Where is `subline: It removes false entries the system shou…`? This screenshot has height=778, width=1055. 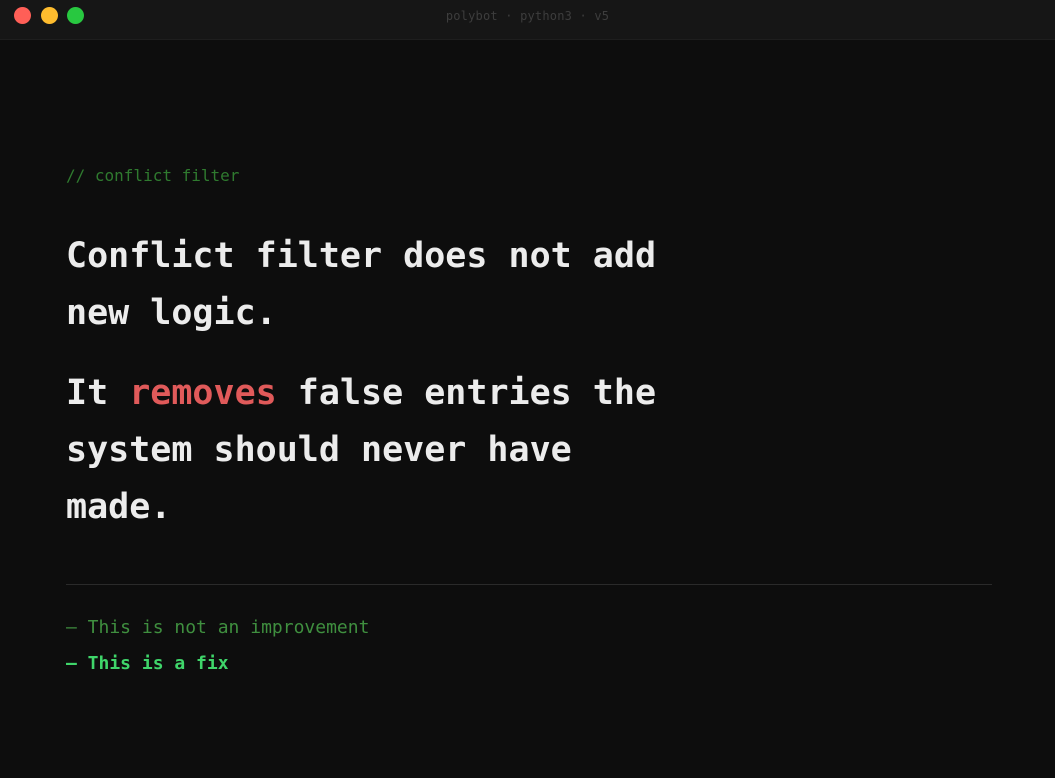 subline: It removes false entries the system shou… is located at coordinates (366, 450).